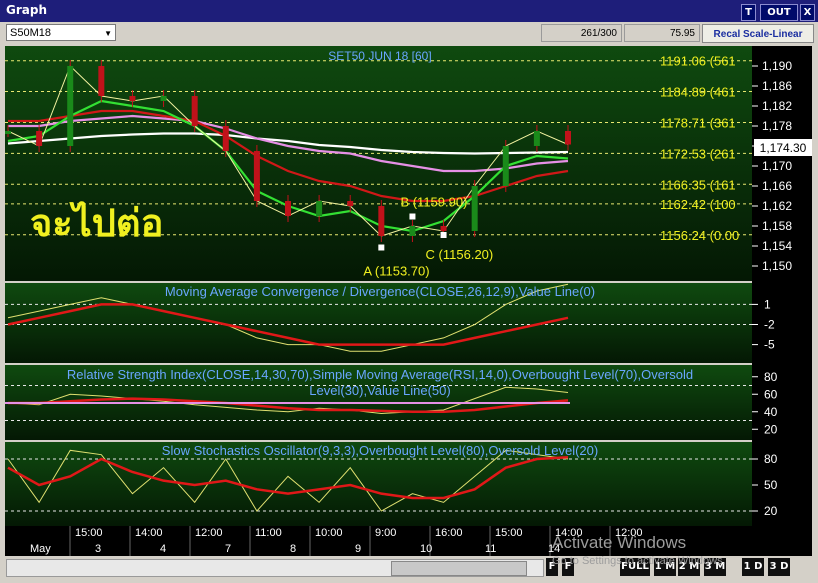 This screenshot has height=583, width=818. Describe the element at coordinates (490, 549) in the screenshot. I see `date-label: 11` at that location.